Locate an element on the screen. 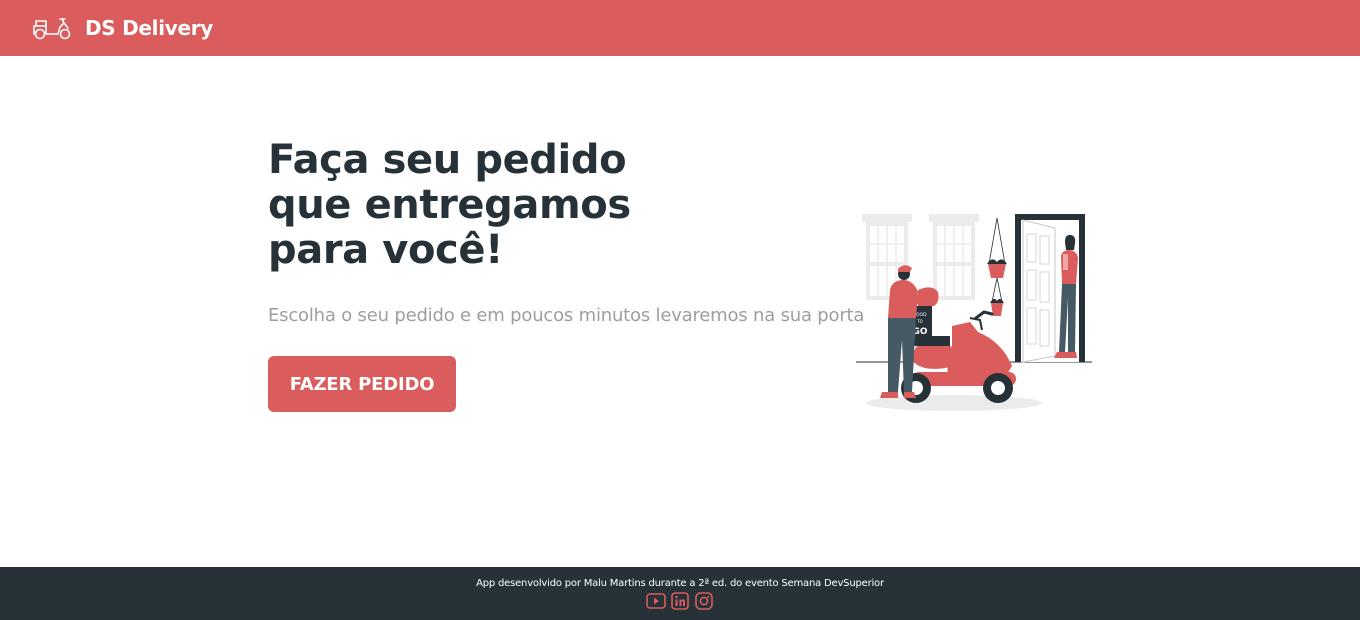 The image size is (1360, 620). box-label-mid: TO is located at coordinates (919, 321).